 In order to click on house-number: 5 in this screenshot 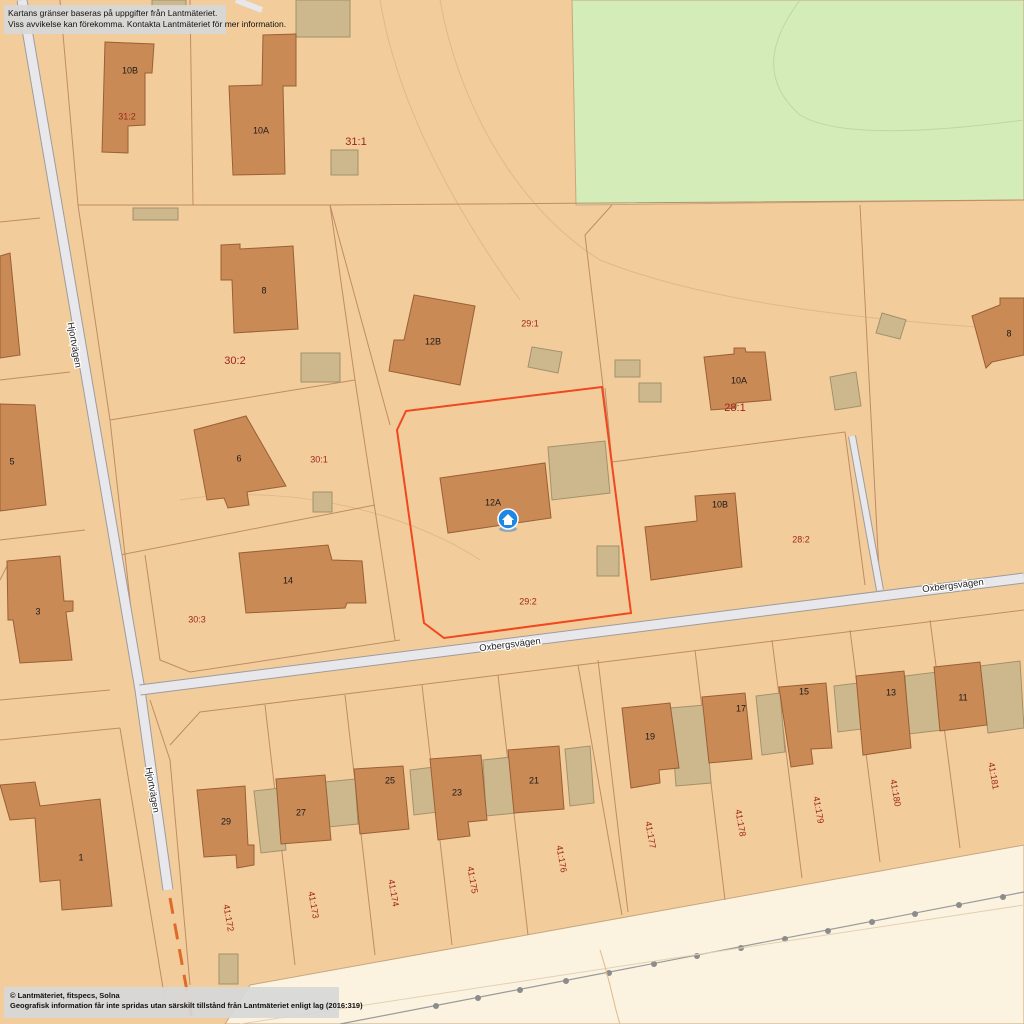, I will do `click(11, 461)`.